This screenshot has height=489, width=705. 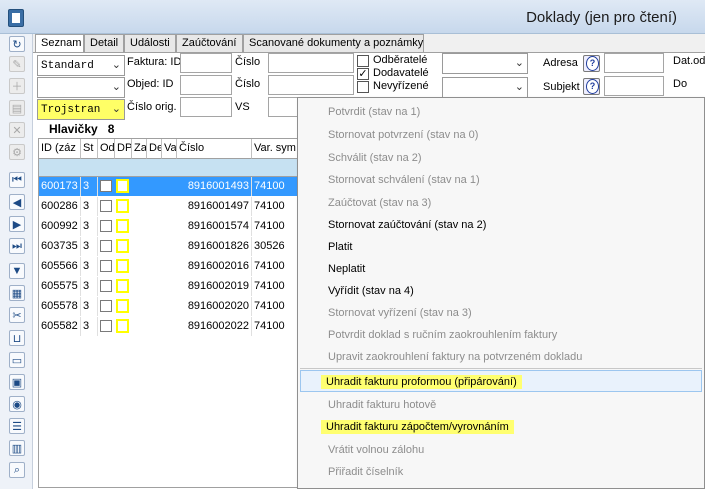 What do you see at coordinates (560, 63) in the screenshot?
I see `adresa-label: Adresa` at bounding box center [560, 63].